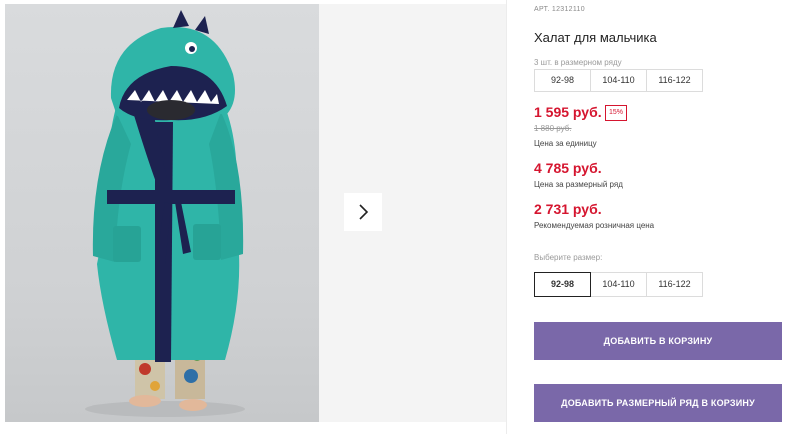  I want to click on recommended-price-label: Рекомендуемая розничная цена, so click(594, 225).